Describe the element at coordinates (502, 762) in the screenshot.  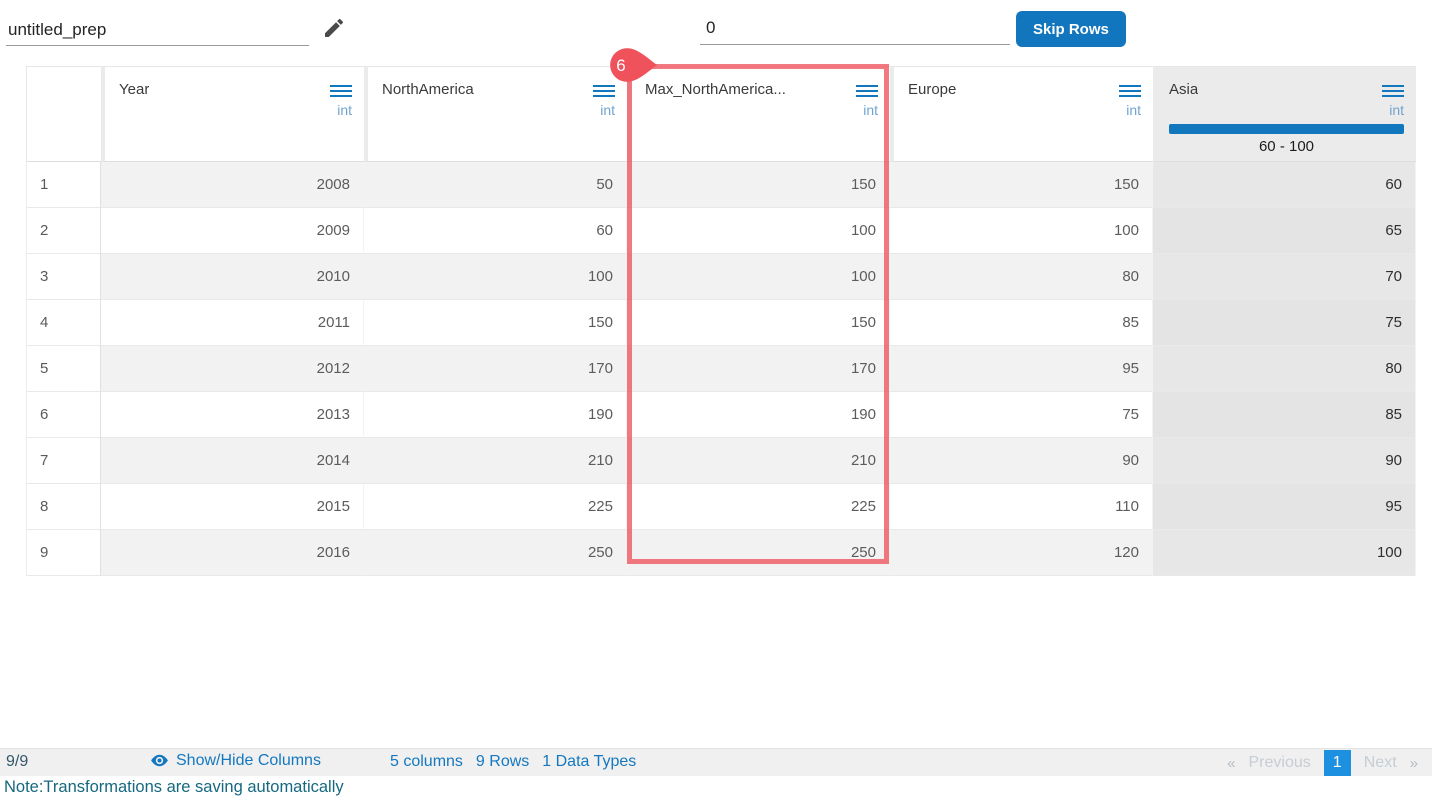
I see `rows-count: 9 Rows` at that location.